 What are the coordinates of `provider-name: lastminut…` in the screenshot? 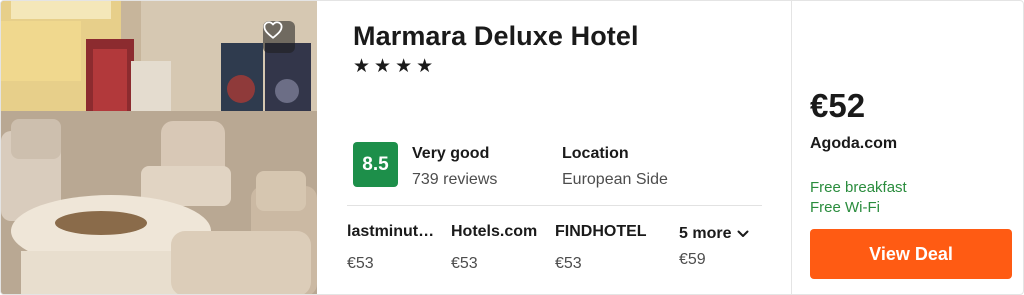 It's located at (391, 231).